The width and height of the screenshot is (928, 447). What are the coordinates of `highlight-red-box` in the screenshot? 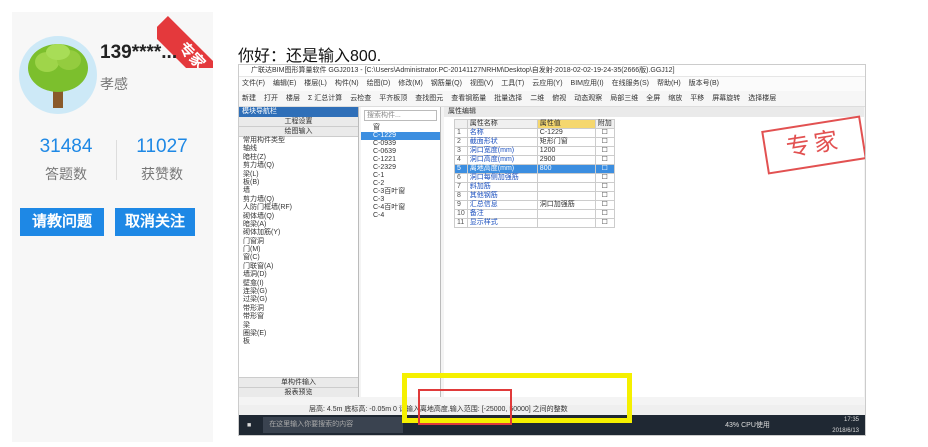 It's located at (465, 407).